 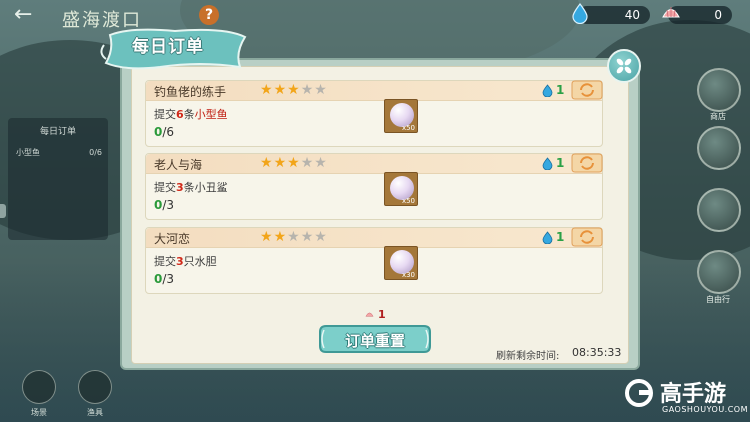 I want to click on shell-count: 0, so click(x=718, y=15).